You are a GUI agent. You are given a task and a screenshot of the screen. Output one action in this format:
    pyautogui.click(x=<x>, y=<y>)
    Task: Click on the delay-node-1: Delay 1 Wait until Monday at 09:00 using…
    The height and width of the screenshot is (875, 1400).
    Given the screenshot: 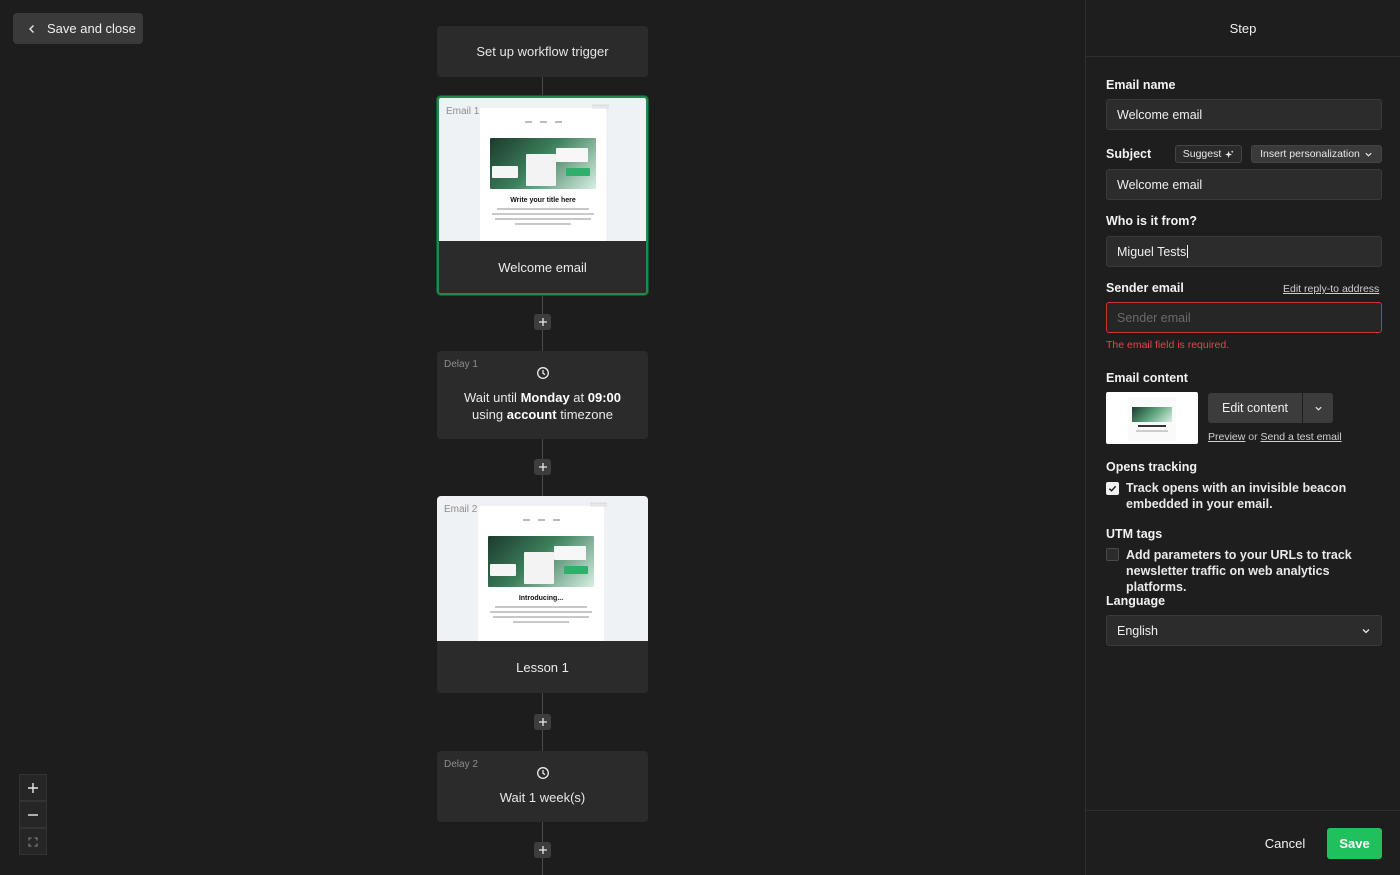 What is the action you would take?
    pyautogui.click(x=542, y=395)
    